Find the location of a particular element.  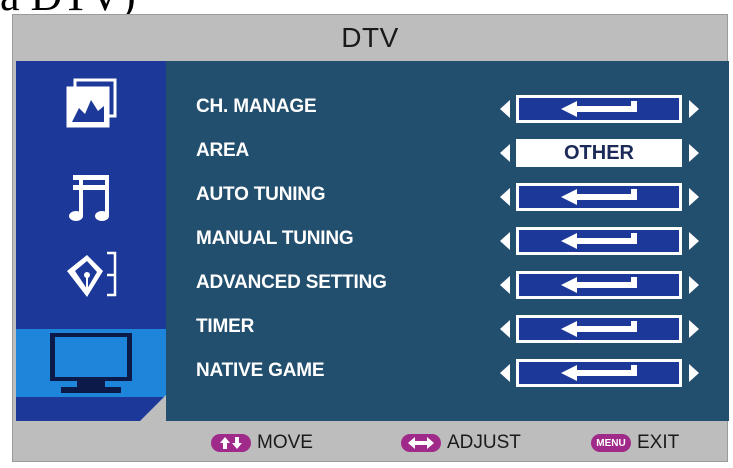

menu-row-native-game: NATIVE GAME is located at coordinates (447, 373).